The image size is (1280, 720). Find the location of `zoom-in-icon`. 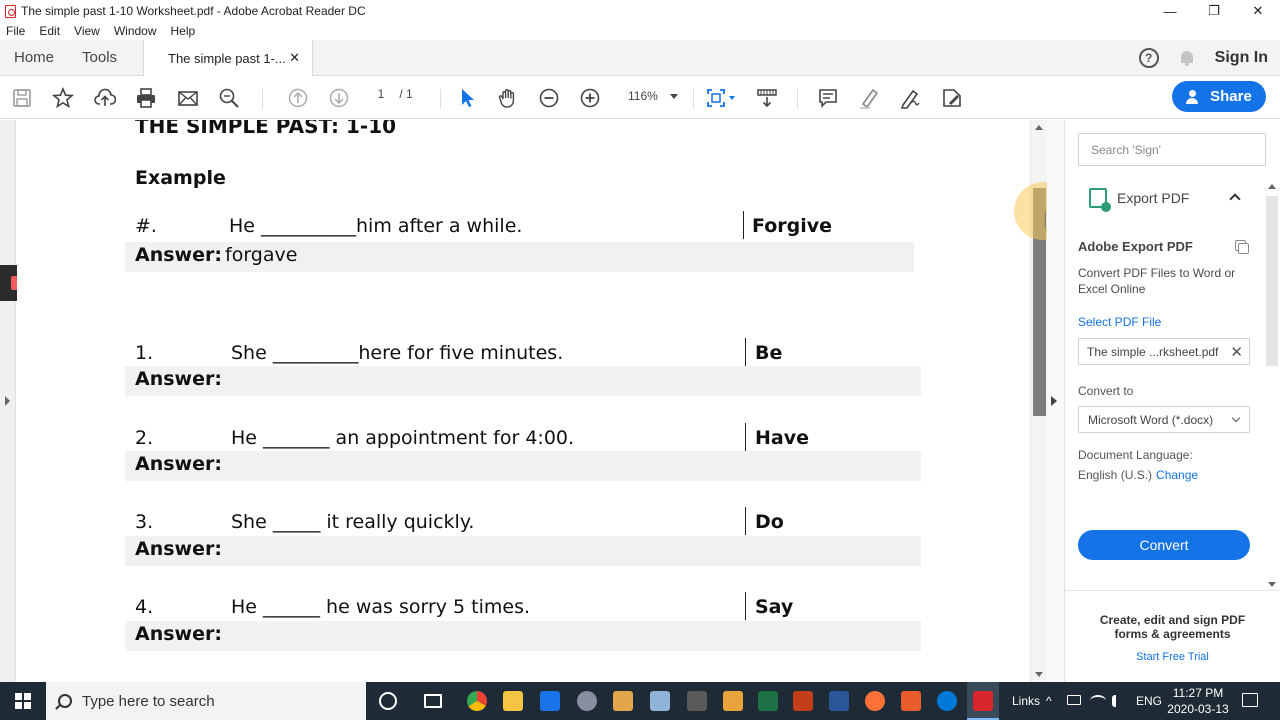

zoom-in-icon is located at coordinates (590, 98).